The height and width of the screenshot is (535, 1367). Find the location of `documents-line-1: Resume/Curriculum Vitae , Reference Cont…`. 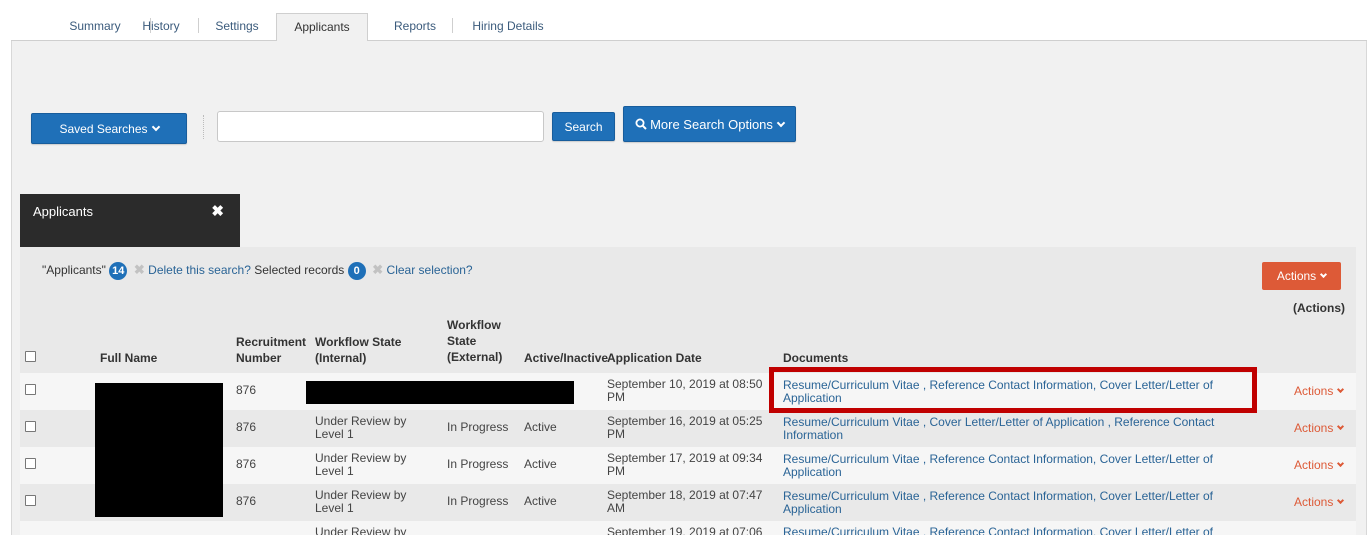

documents-line-1: Resume/Curriculum Vitae , Reference Cont… is located at coordinates (998, 496).